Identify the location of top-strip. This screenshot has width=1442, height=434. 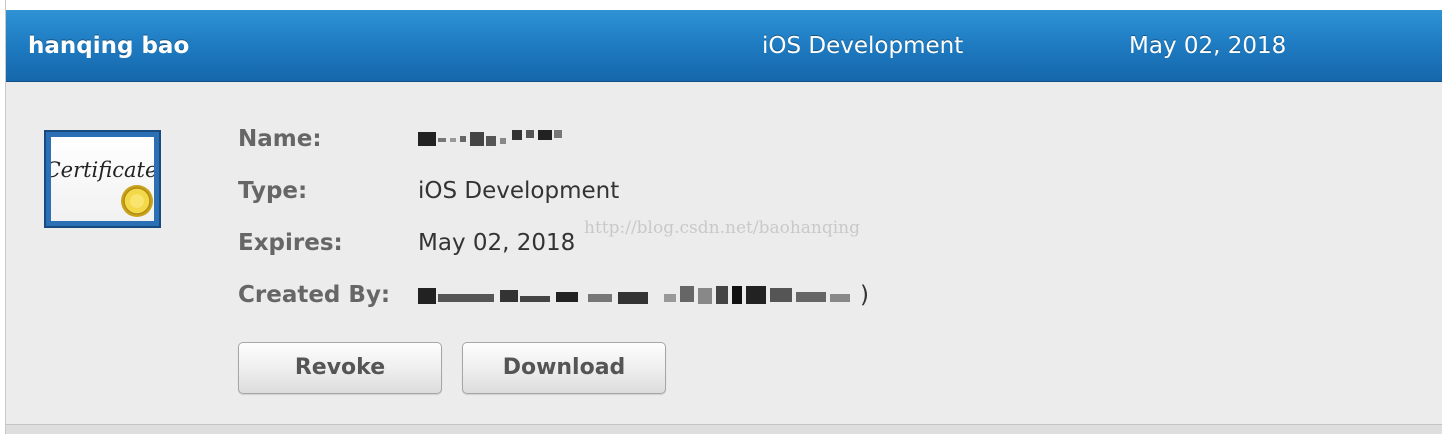
(724, 5).